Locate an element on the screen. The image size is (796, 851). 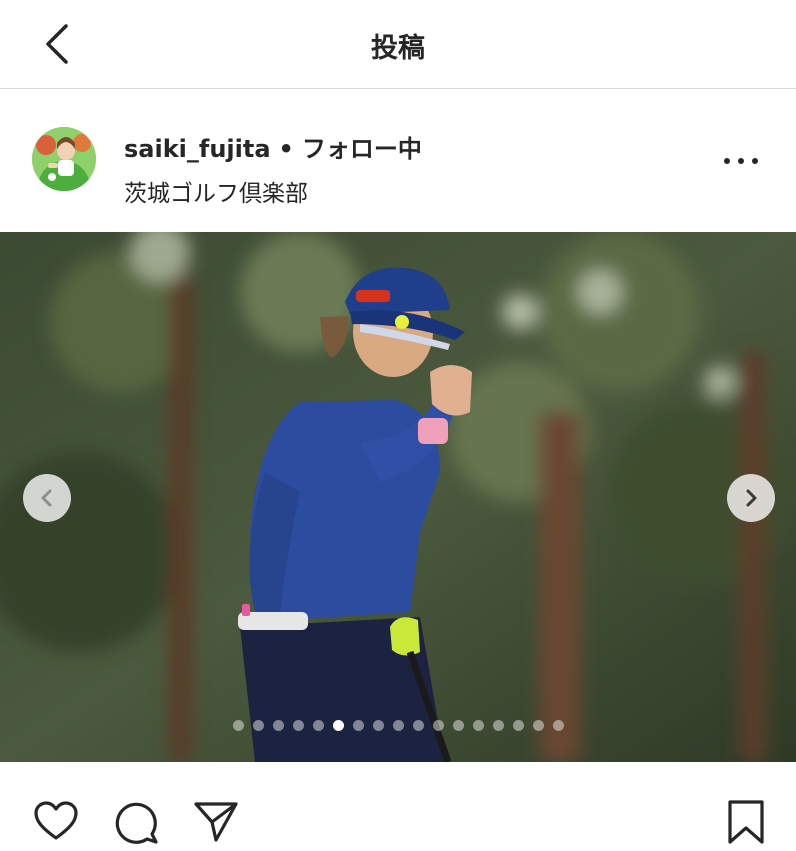
comment-button is located at coordinates (136, 822).